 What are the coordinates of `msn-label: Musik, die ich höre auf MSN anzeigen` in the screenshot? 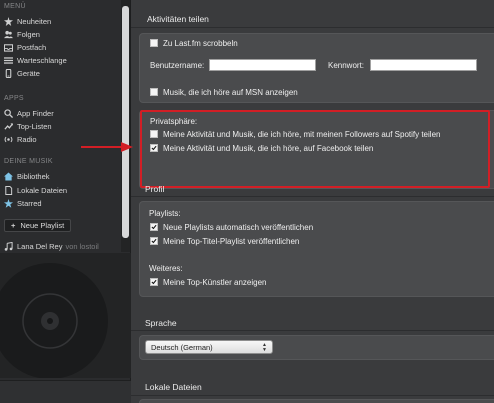 It's located at (230, 92).